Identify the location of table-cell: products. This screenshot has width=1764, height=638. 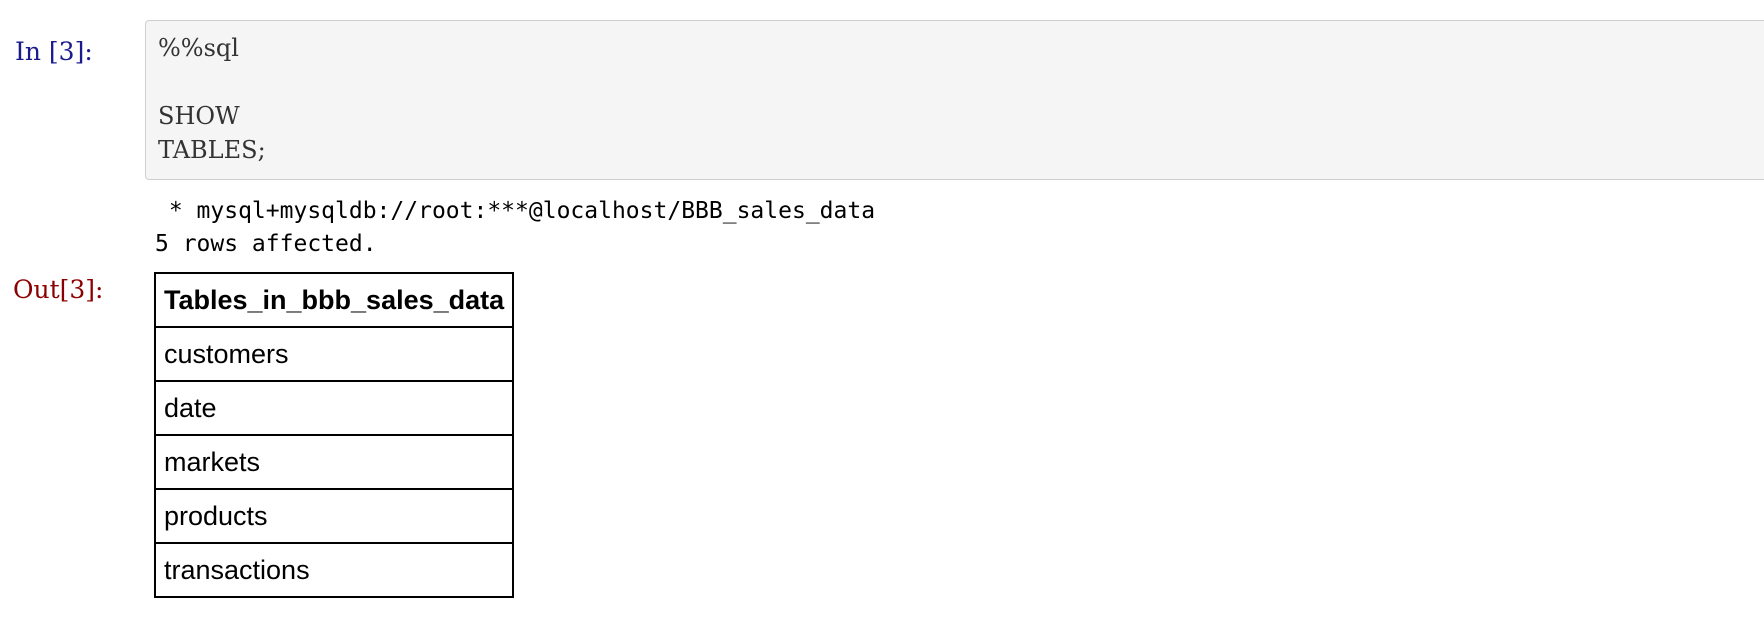
(334, 516).